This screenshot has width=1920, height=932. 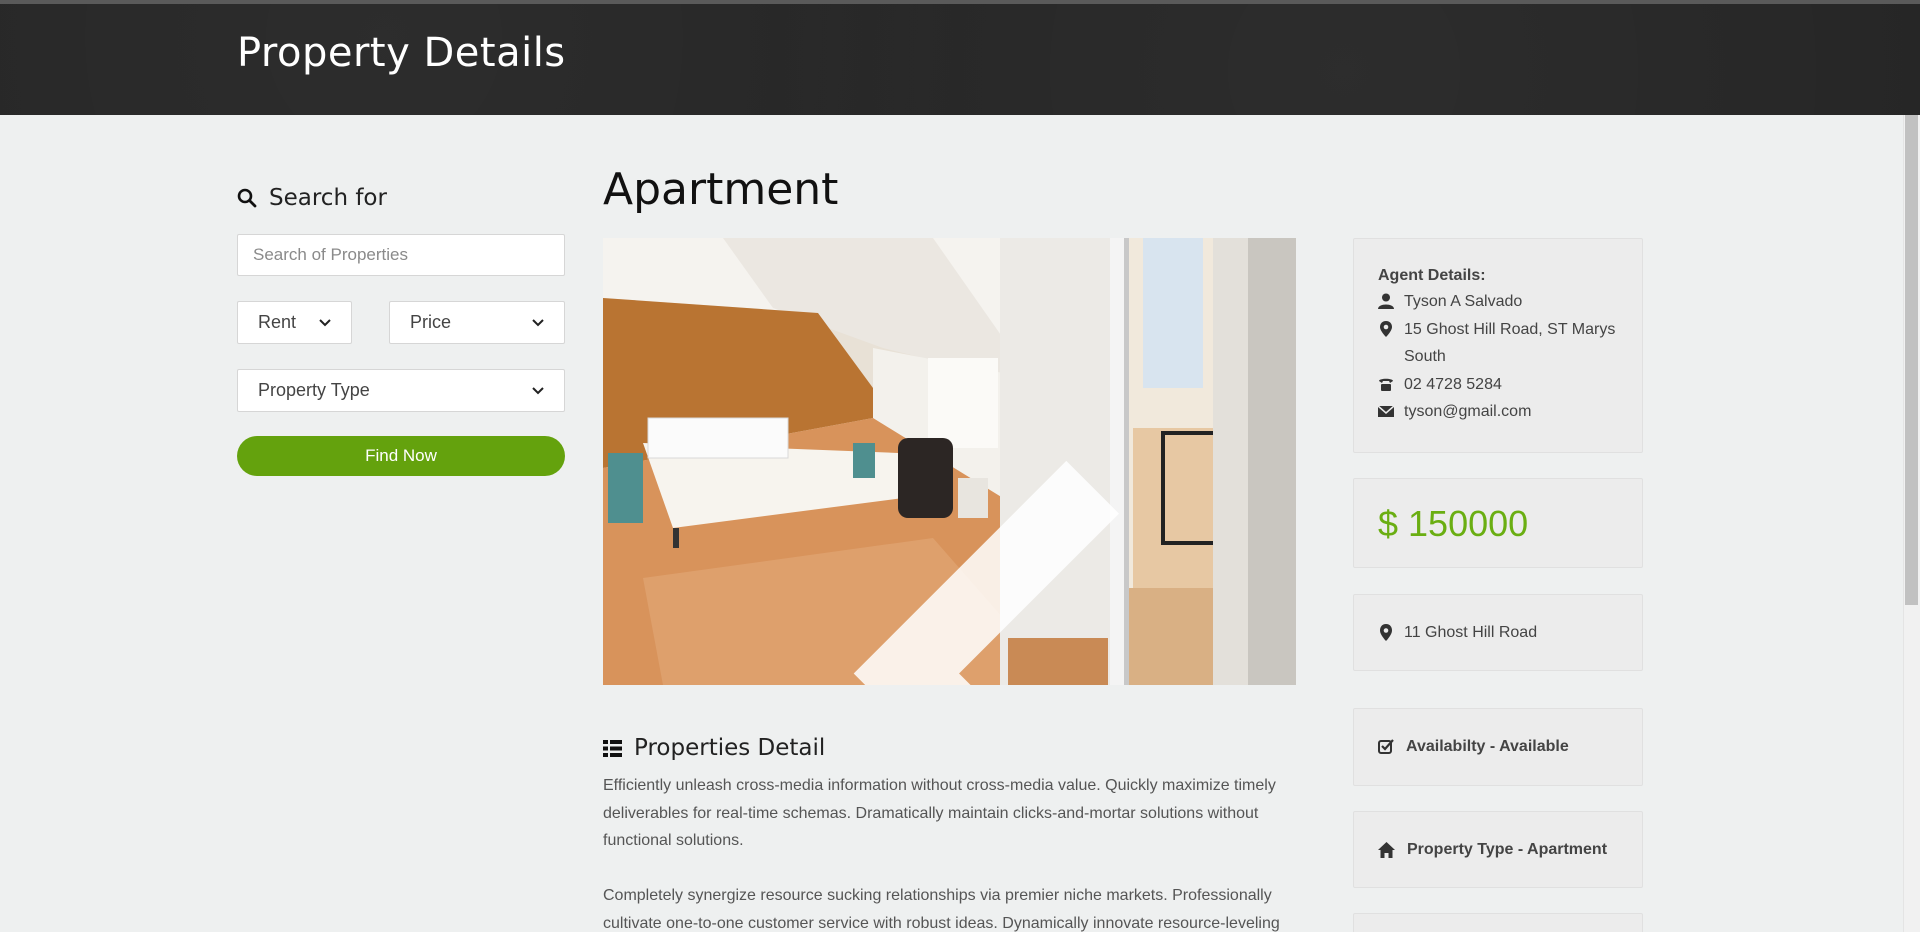 I want to click on rent-select: Rent, so click(x=294, y=322).